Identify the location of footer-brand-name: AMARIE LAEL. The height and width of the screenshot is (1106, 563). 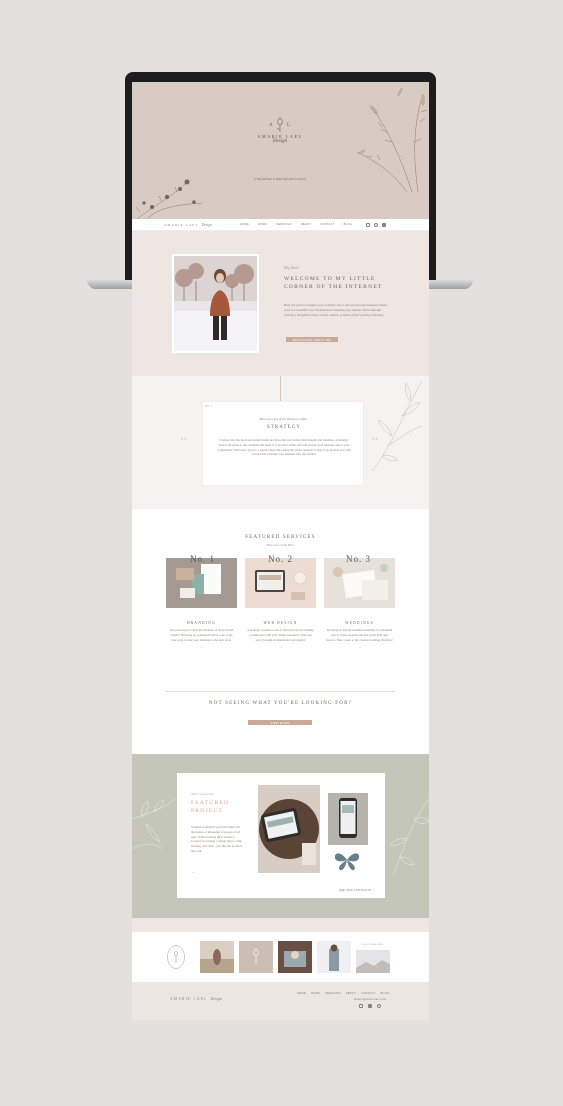
(189, 998).